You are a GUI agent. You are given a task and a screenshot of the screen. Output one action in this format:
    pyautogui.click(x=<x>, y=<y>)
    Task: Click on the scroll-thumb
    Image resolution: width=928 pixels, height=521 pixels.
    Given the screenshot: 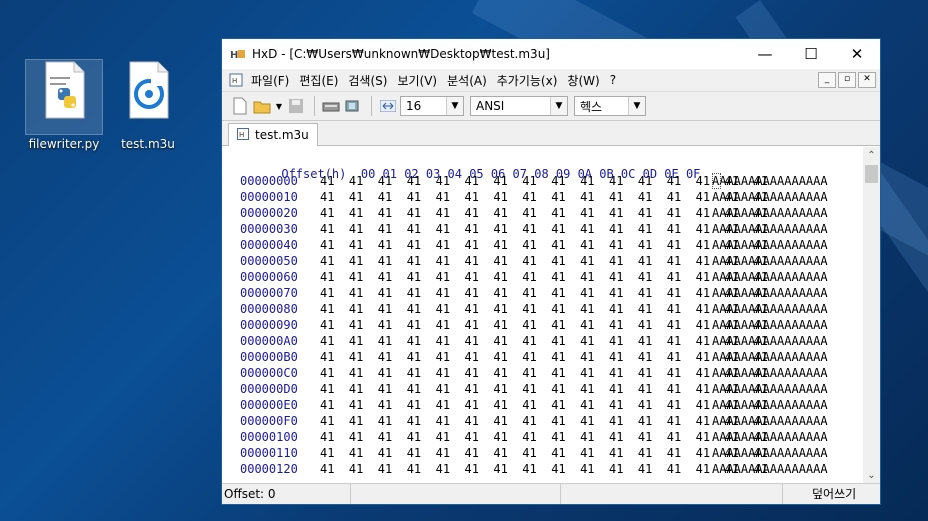 What is the action you would take?
    pyautogui.click(x=871, y=174)
    